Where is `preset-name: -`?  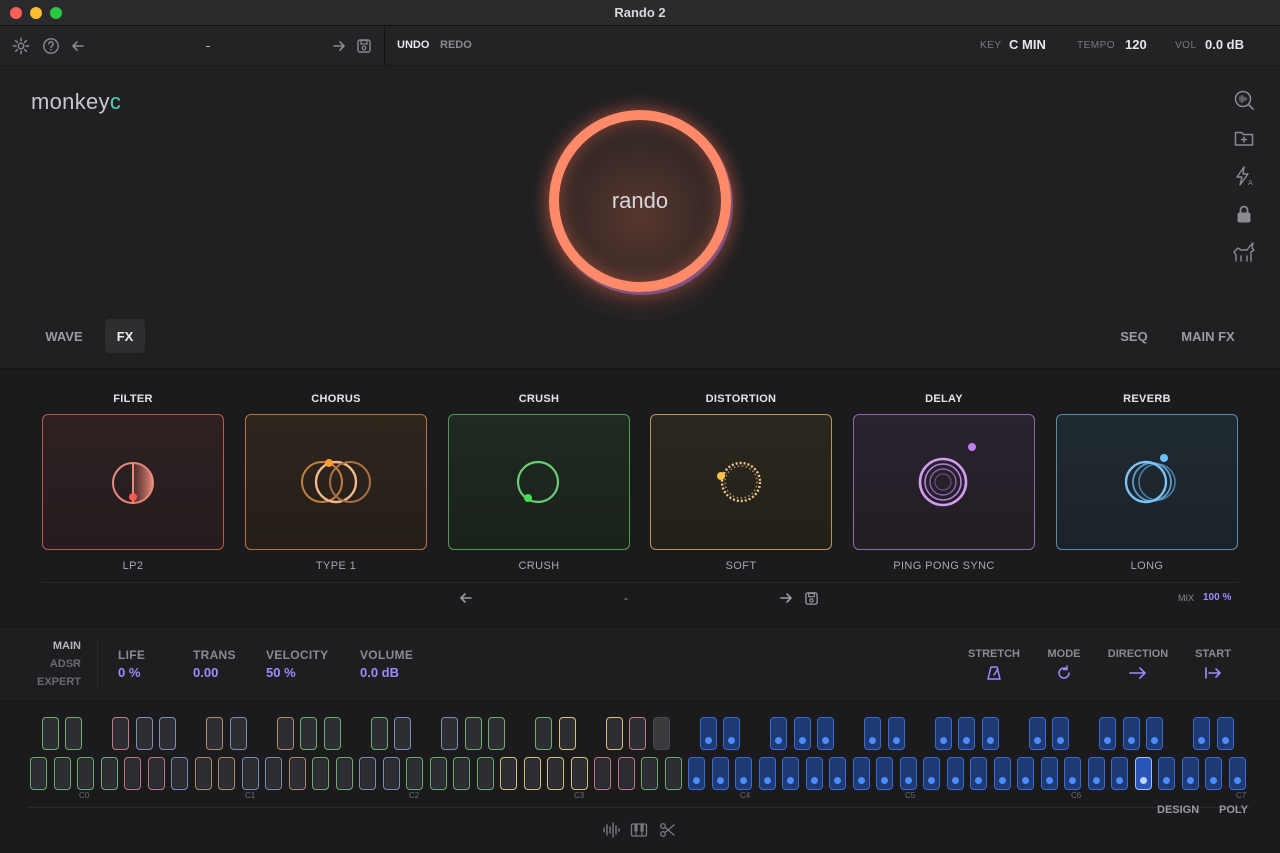 preset-name: - is located at coordinates (208, 45).